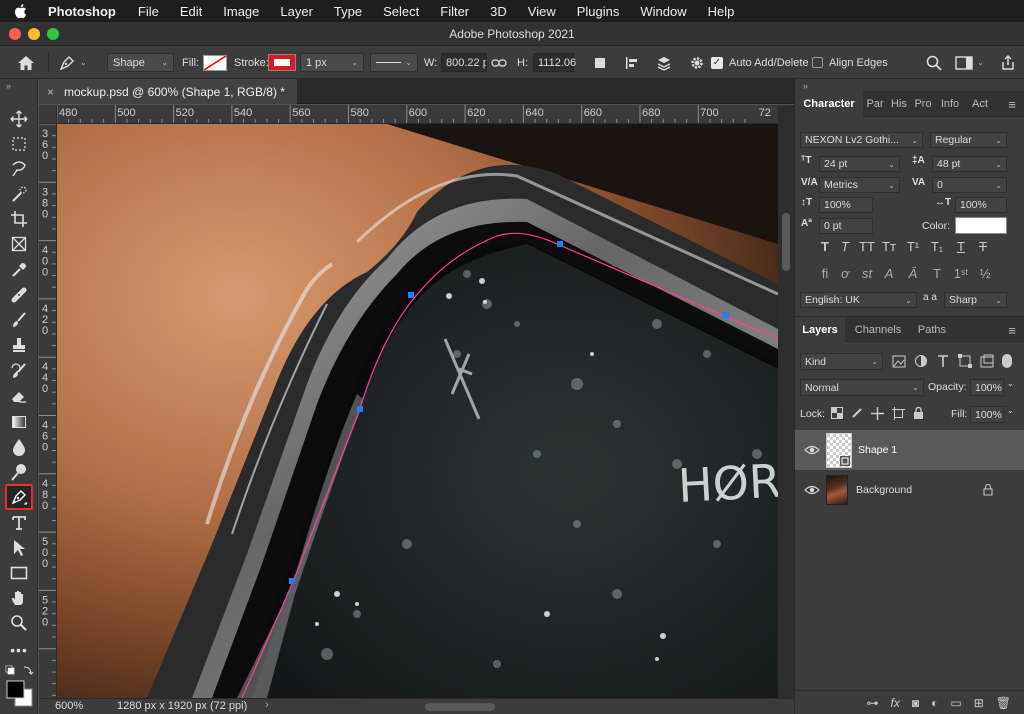 This screenshot has width=1024, height=714. Describe the element at coordinates (697, 62) in the screenshot. I see `geometry-options-button` at that location.